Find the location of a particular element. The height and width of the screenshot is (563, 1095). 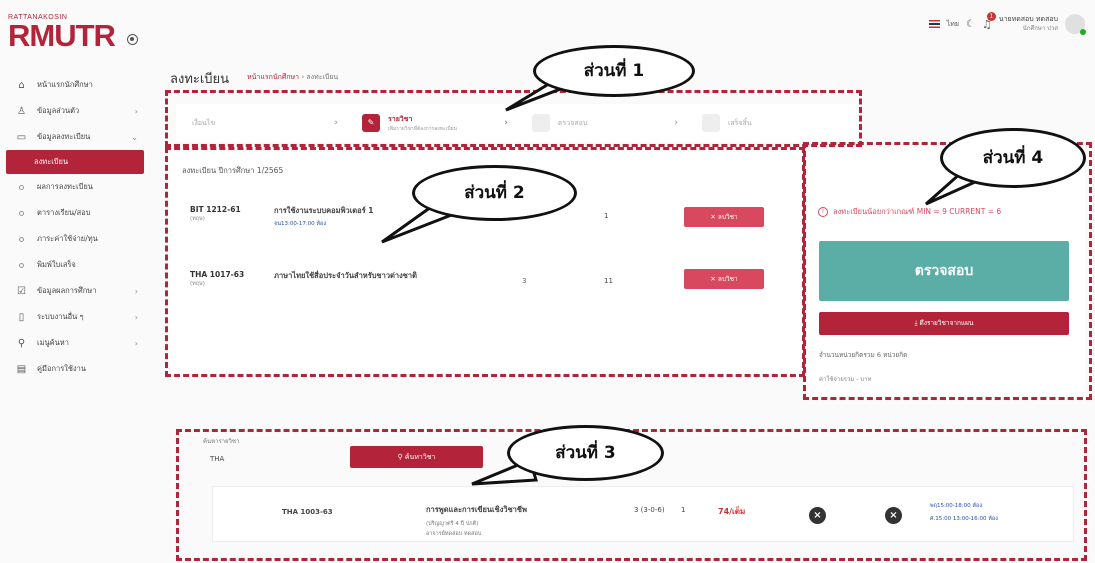

clipboard-icon: ▯ is located at coordinates (21, 317).